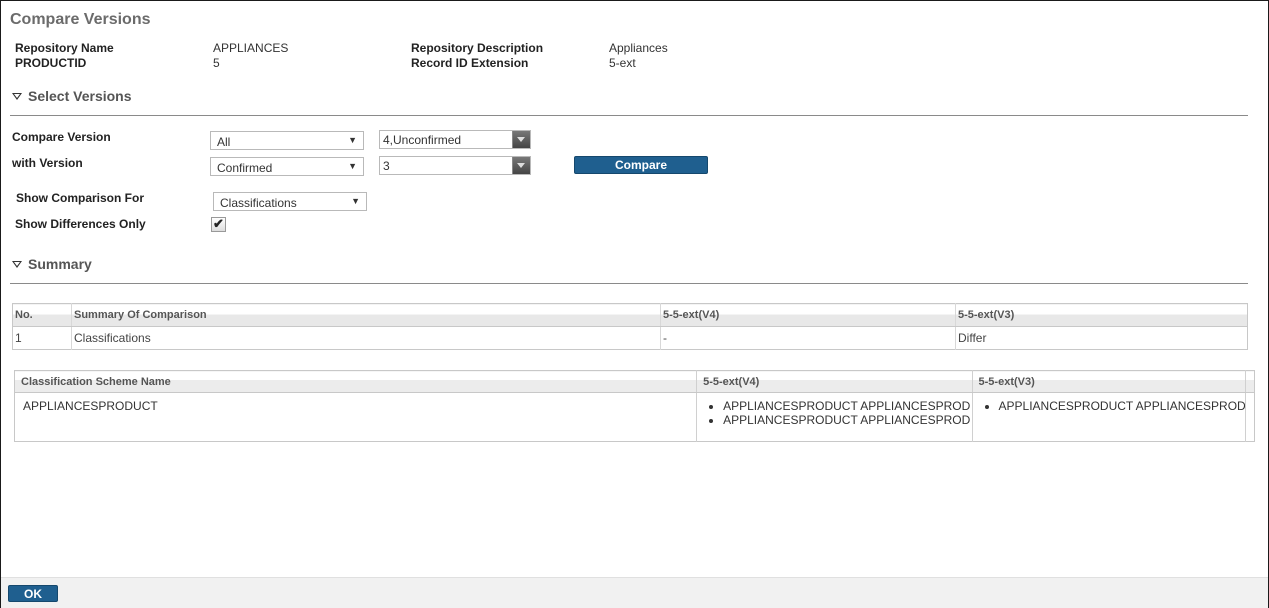  What do you see at coordinates (641, 165) in the screenshot?
I see `compare-button: Compare` at bounding box center [641, 165].